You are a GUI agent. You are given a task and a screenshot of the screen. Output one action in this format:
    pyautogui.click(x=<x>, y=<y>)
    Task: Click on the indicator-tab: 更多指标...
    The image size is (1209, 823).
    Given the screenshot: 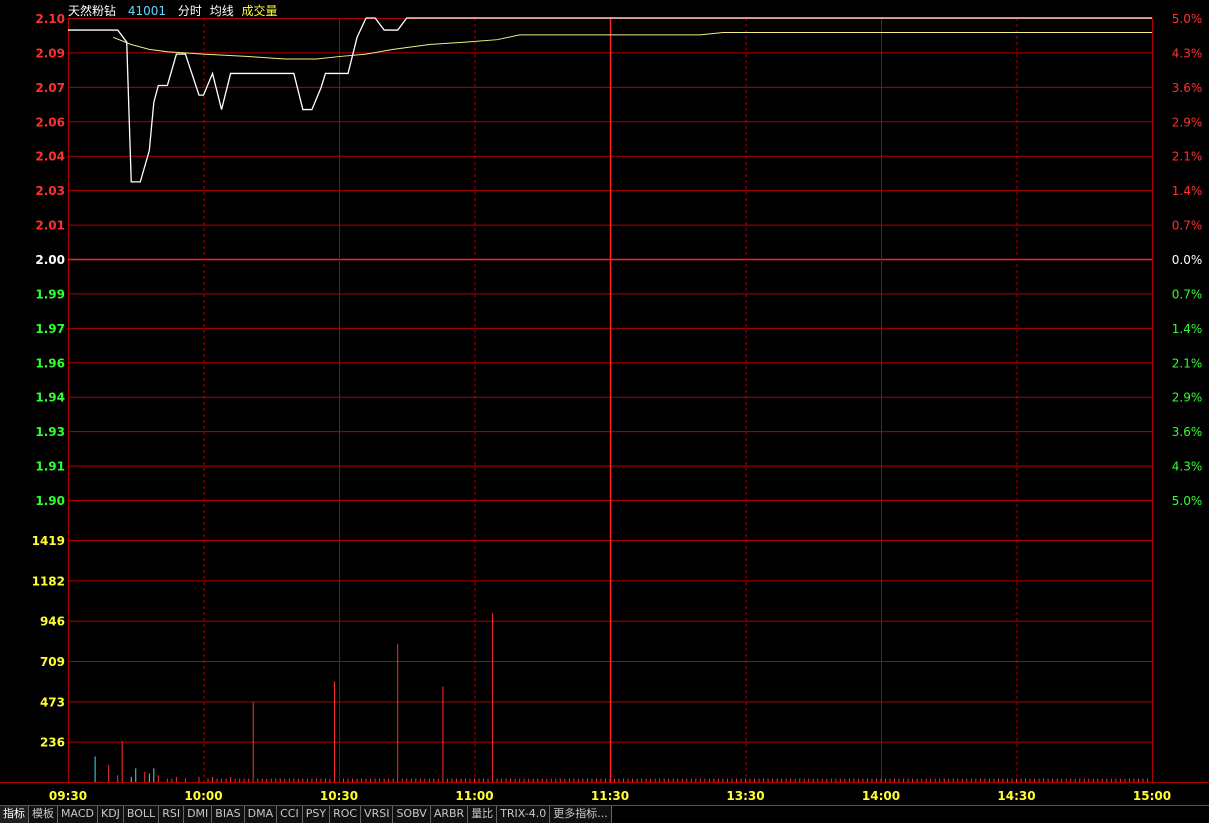 What is the action you would take?
    pyautogui.click(x=581, y=814)
    